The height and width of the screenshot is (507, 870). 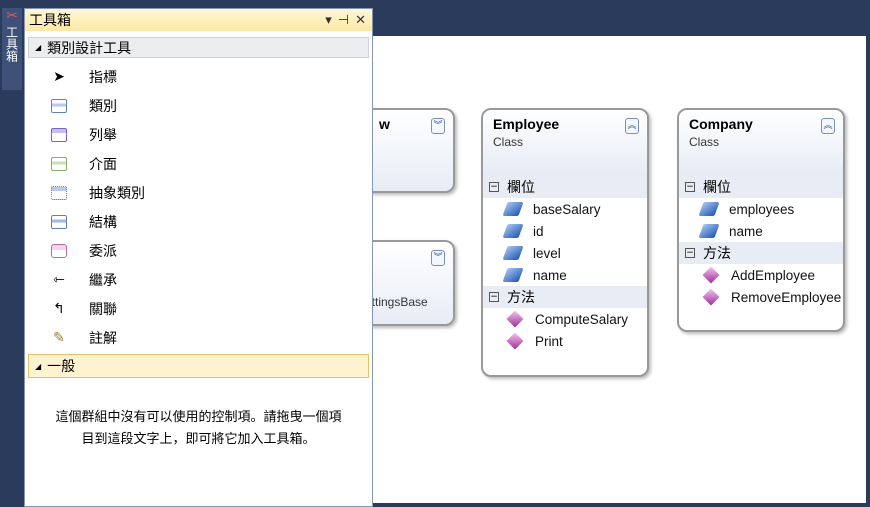 What do you see at coordinates (12, 253) in the screenshot?
I see `left-dock-strip: ✂ 工具箱` at bounding box center [12, 253].